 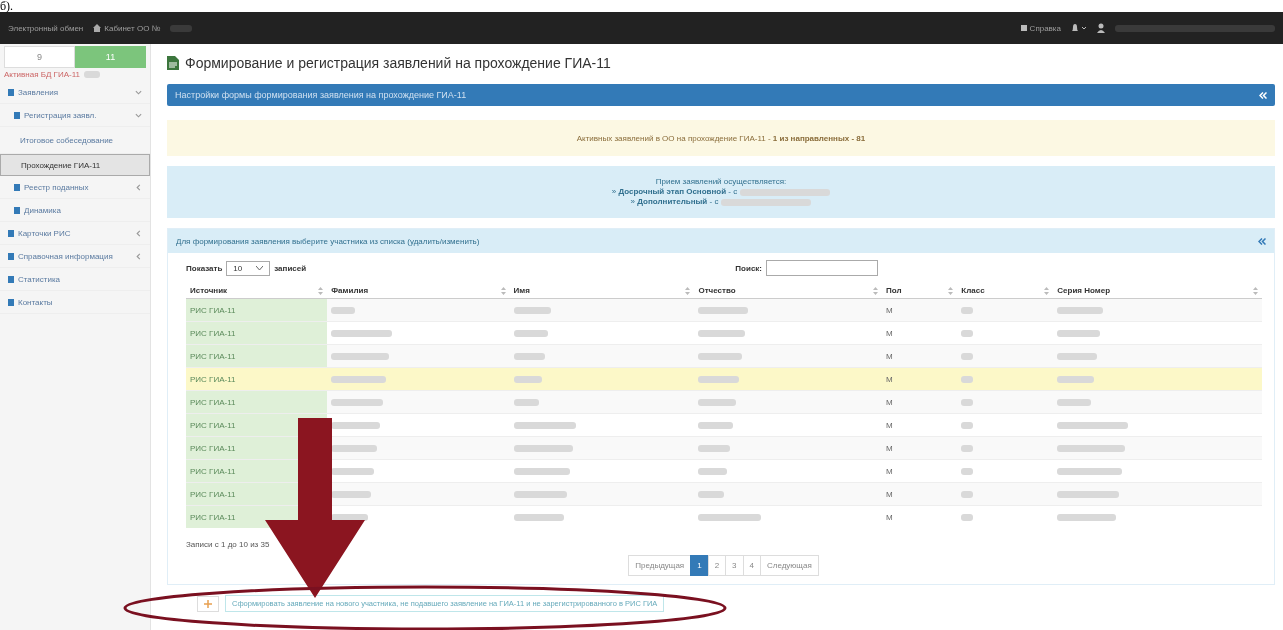 What do you see at coordinates (1101, 28) in the screenshot?
I see `user-icon` at bounding box center [1101, 28].